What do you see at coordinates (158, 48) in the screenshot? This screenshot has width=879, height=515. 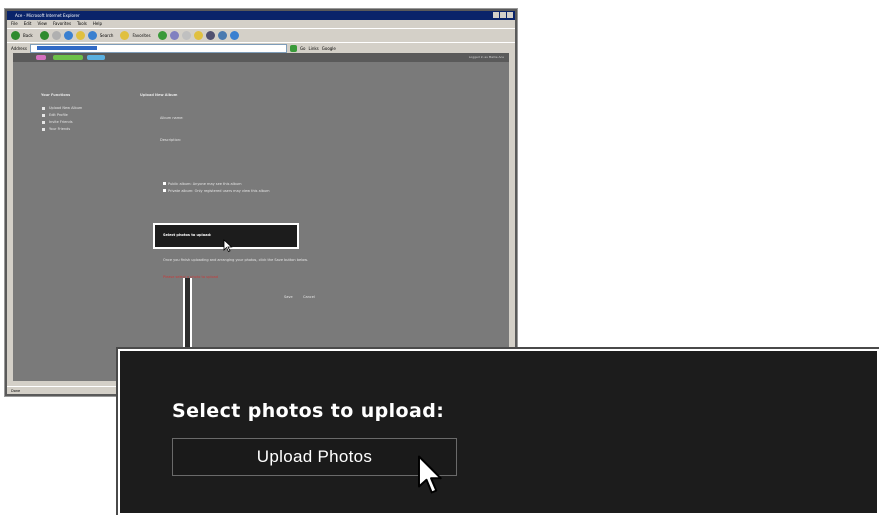 I see `address-input` at bounding box center [158, 48].